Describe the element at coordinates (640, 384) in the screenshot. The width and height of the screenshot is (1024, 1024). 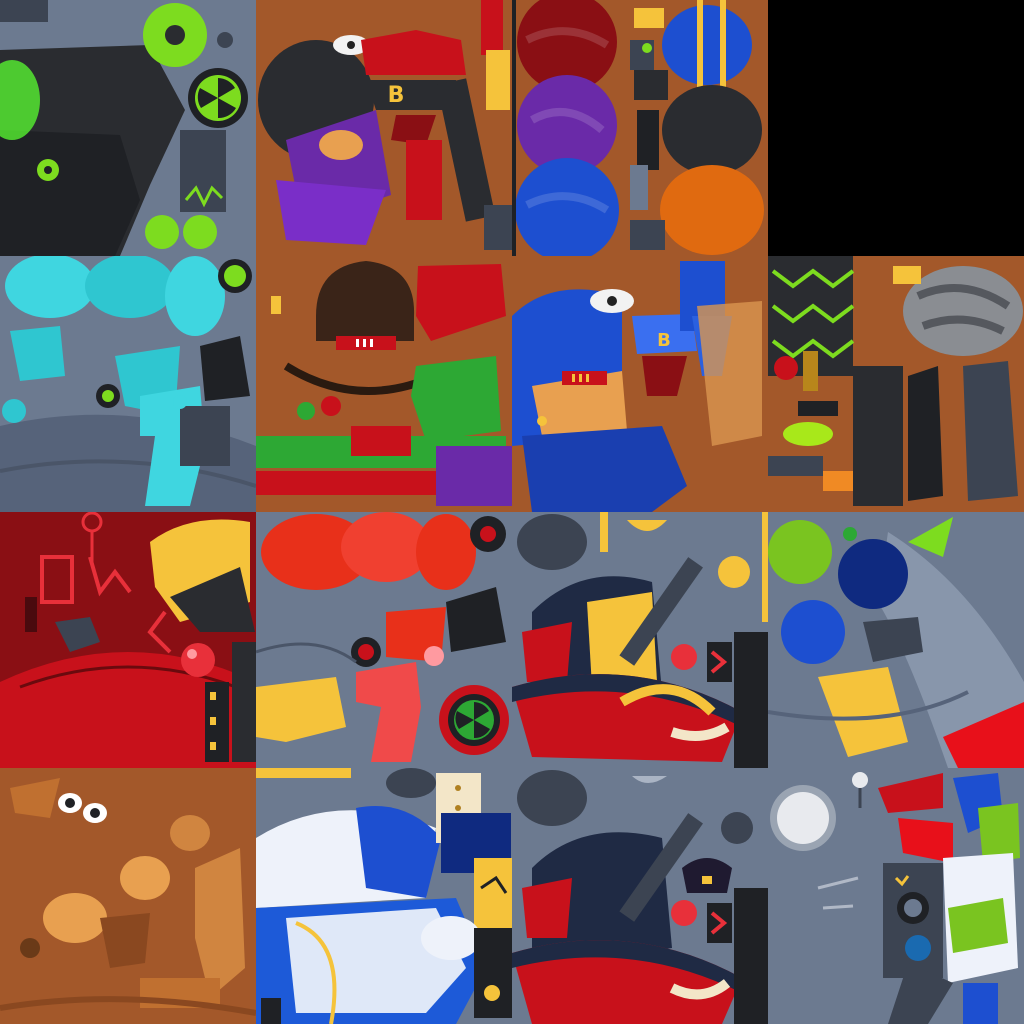
I see `tile-blue-helmet: B` at that location.